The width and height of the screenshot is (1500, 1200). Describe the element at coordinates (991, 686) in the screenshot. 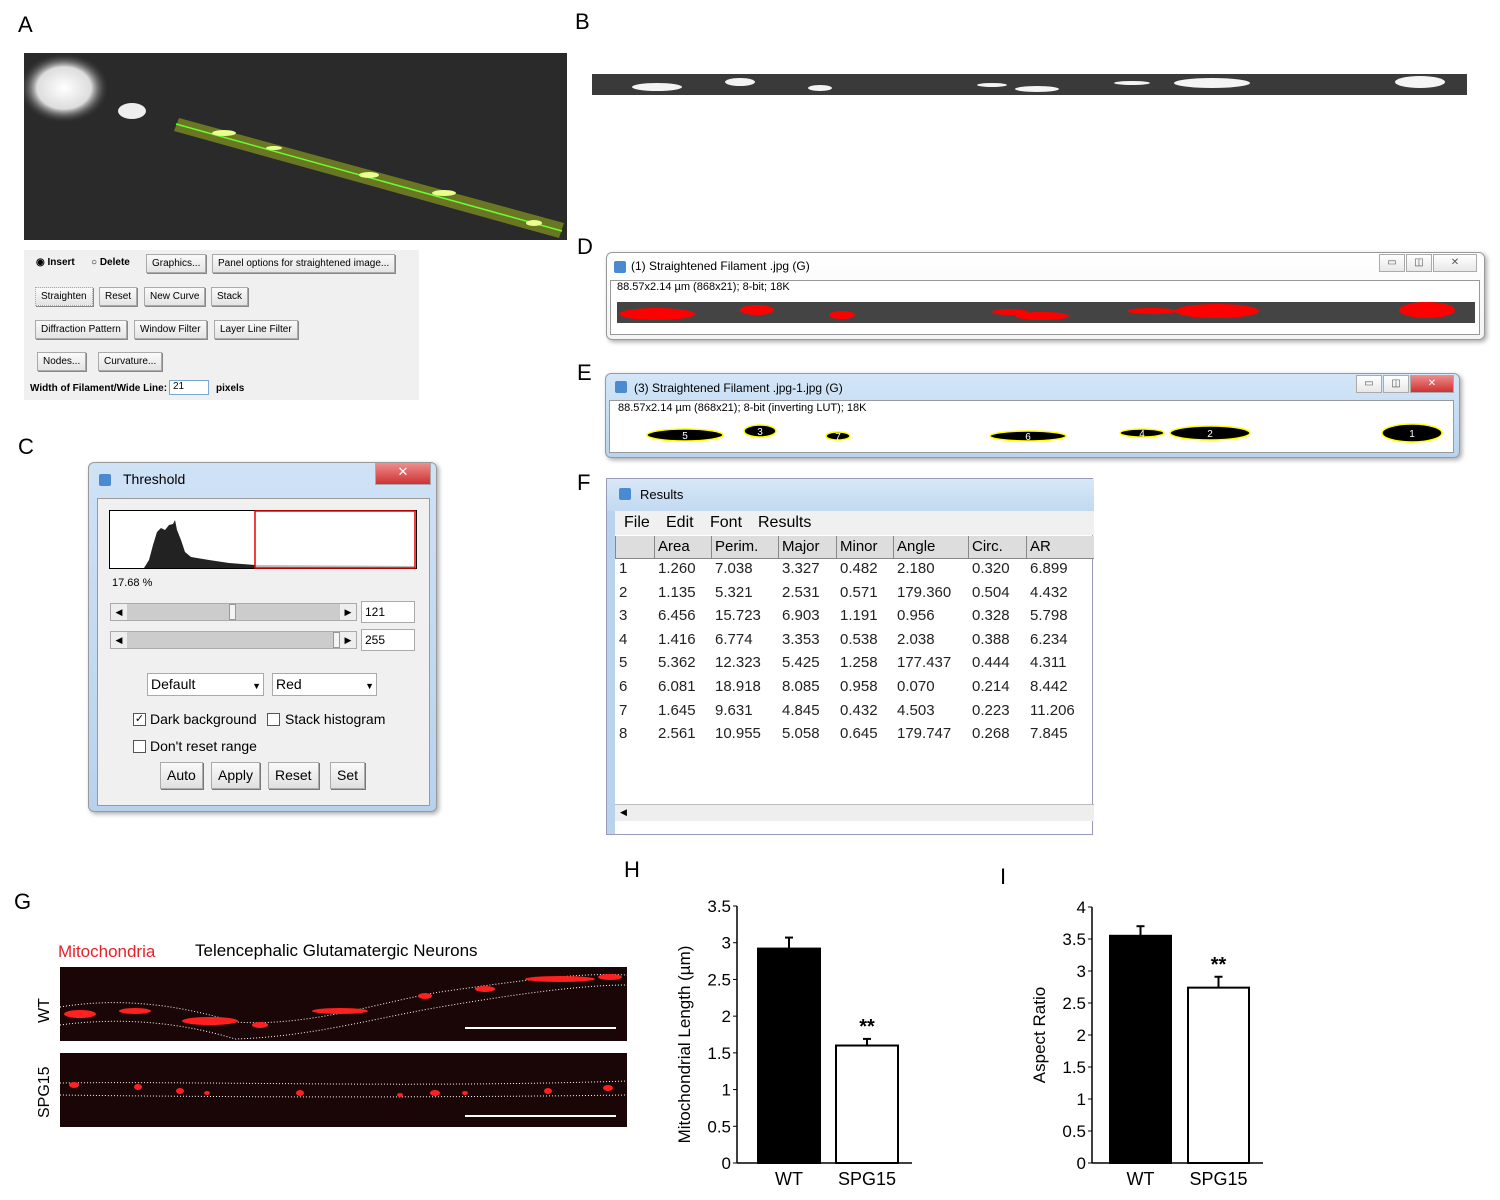

I see `table-cell: 0.214` at that location.